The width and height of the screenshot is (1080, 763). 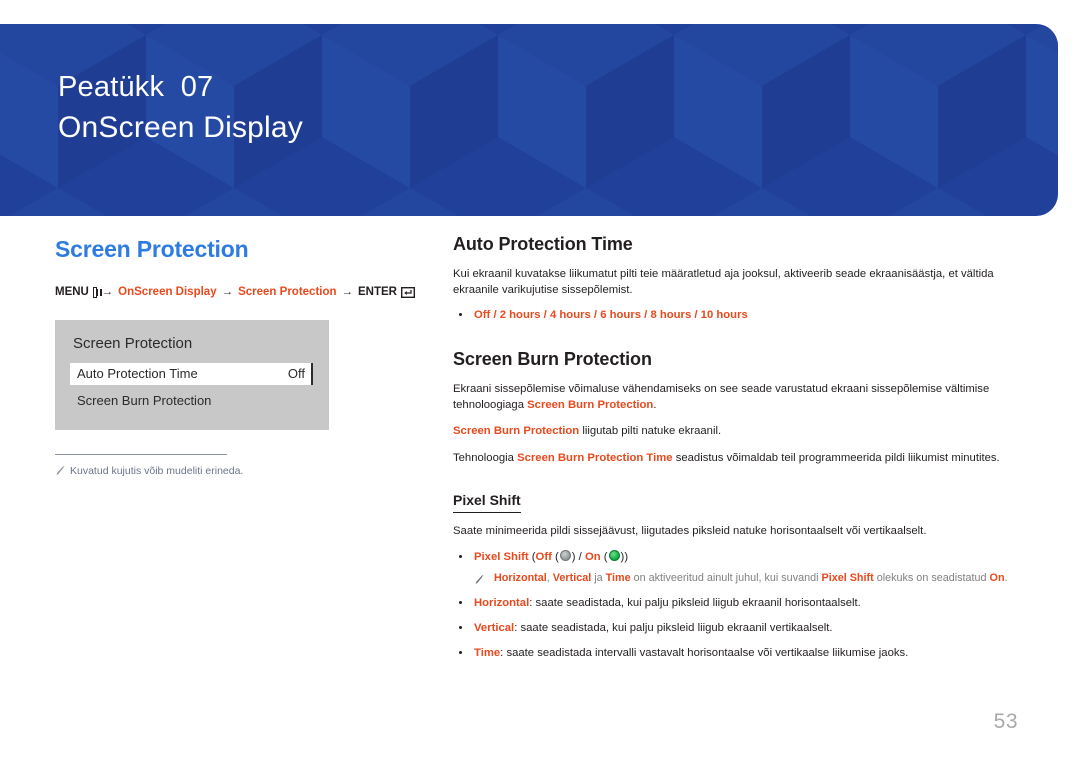 What do you see at coordinates (590, 404) in the screenshot?
I see `sbp-p1-term: Screen Burn Protection` at bounding box center [590, 404].